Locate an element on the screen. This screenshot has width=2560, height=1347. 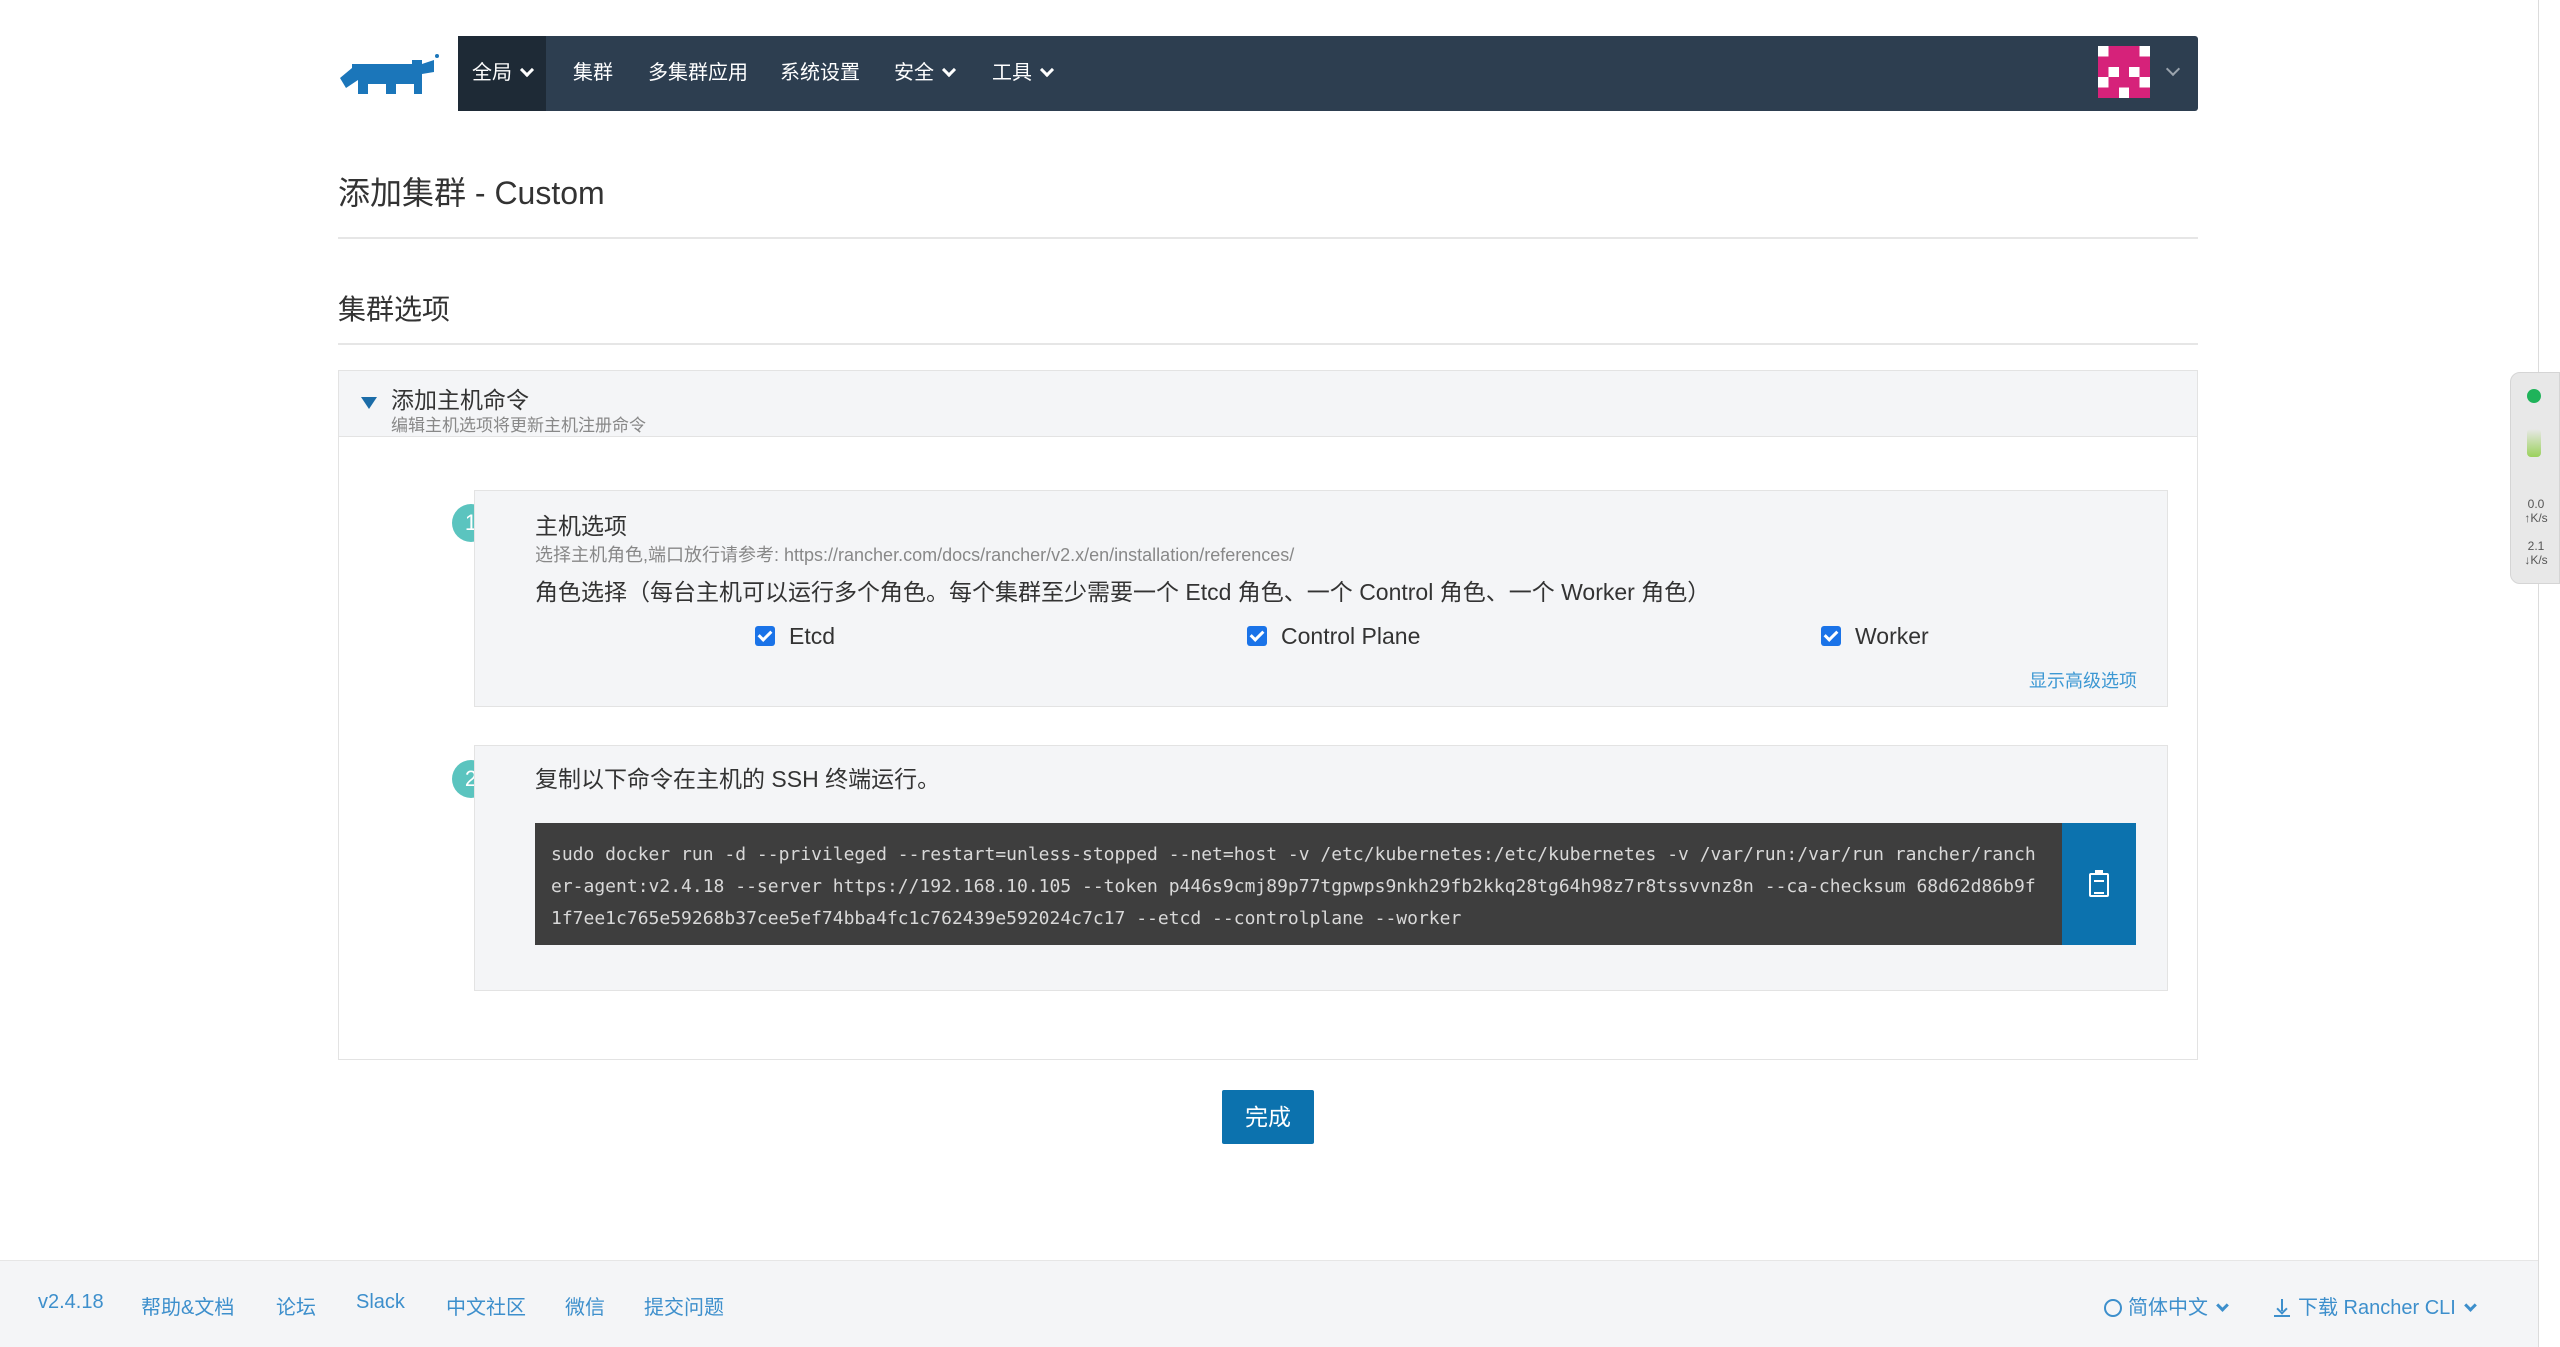
done-button: 完成 is located at coordinates (1268, 1117).